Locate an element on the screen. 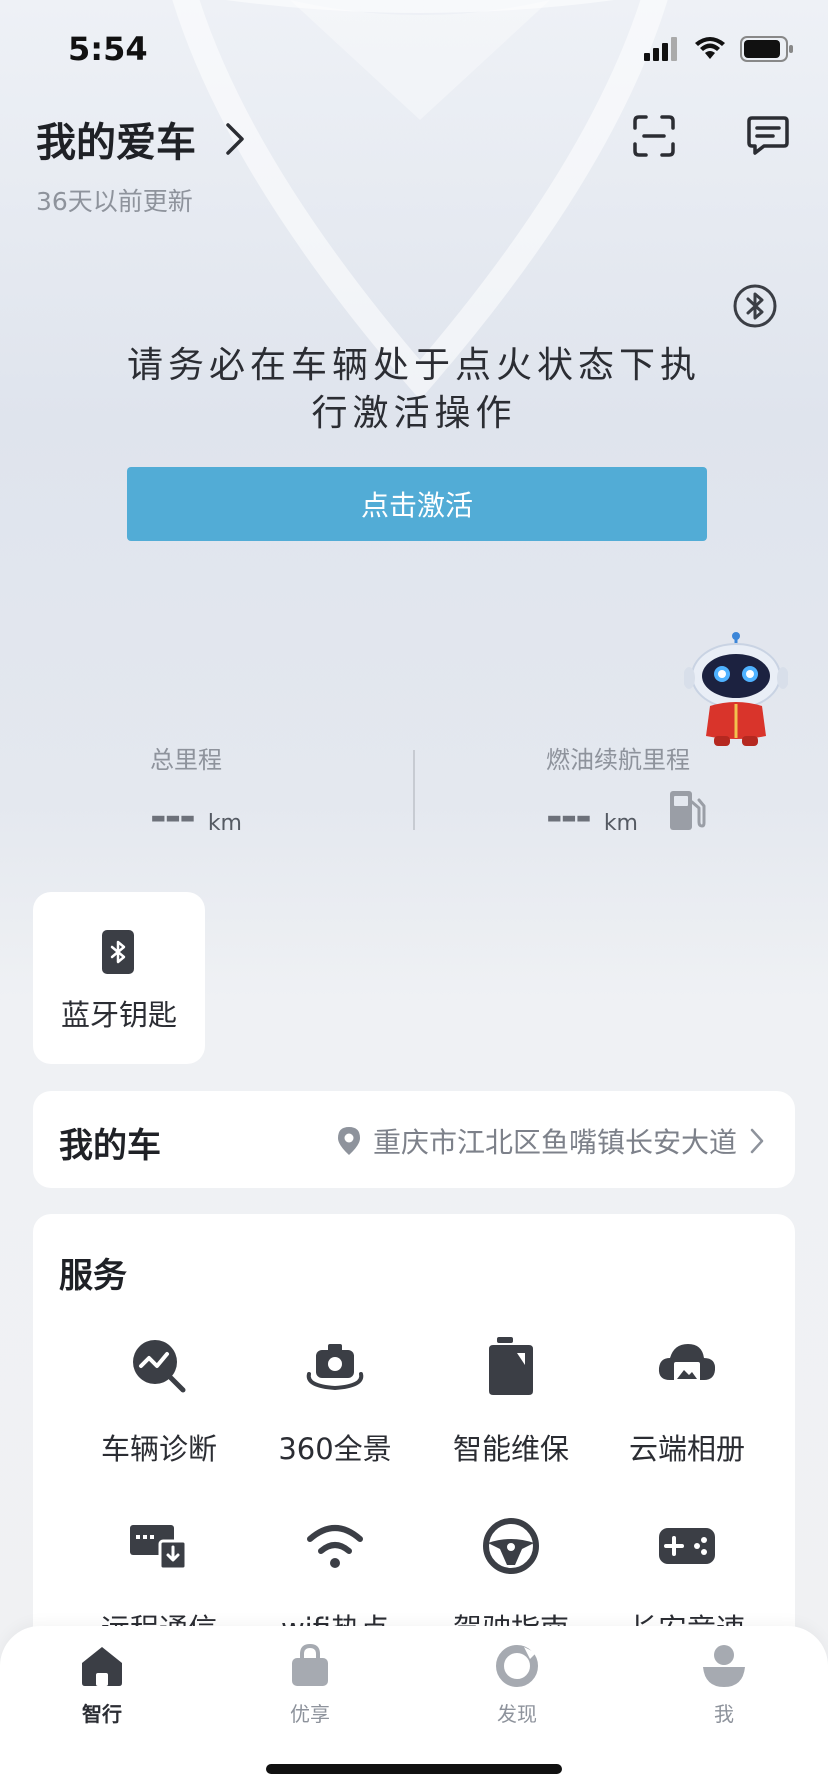  my-car-card: 我的车 重庆市江北区鱼嘴镇长安大道 is located at coordinates (414, 1139).